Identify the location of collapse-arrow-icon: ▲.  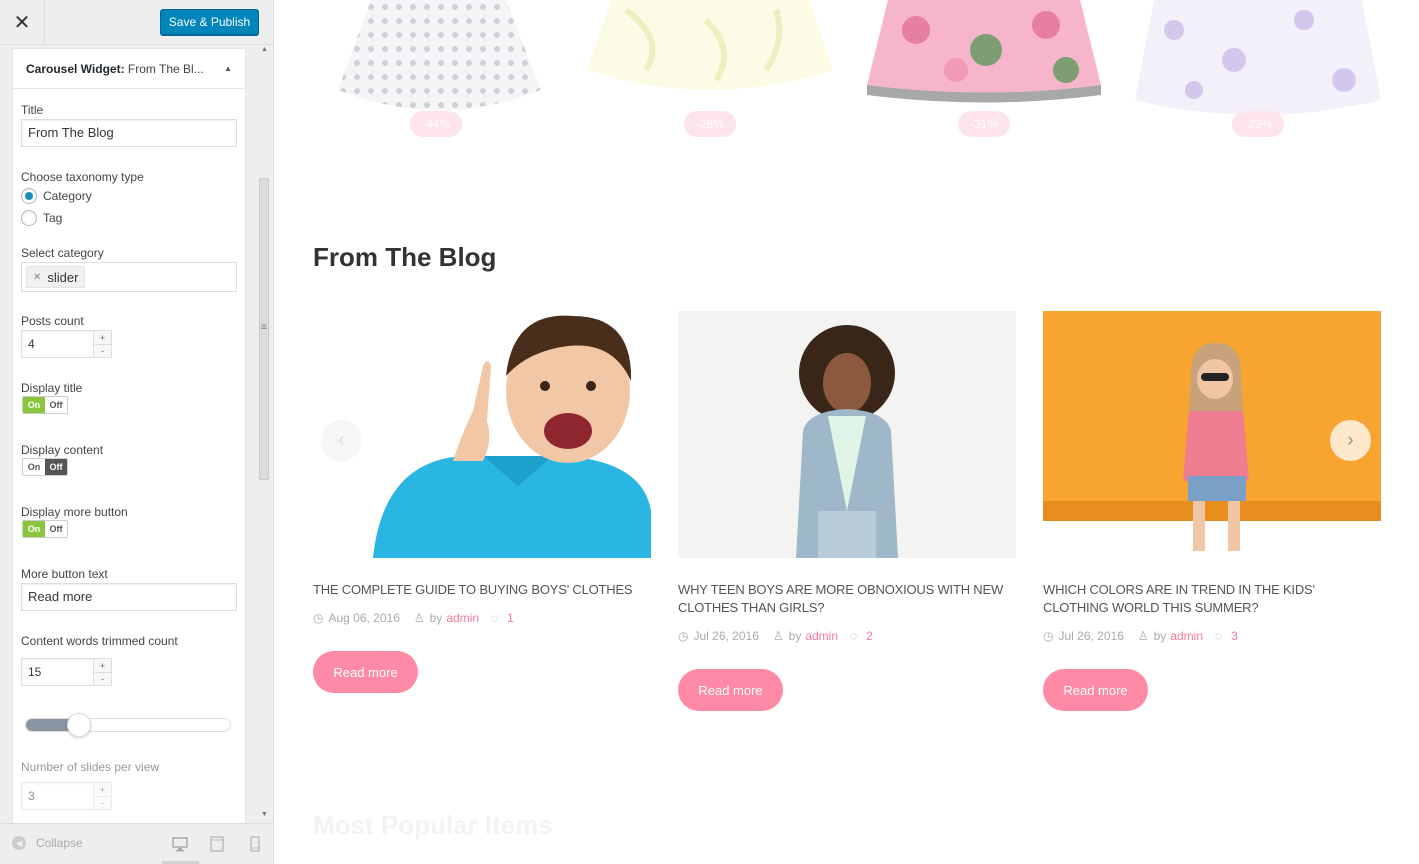
(228, 68).